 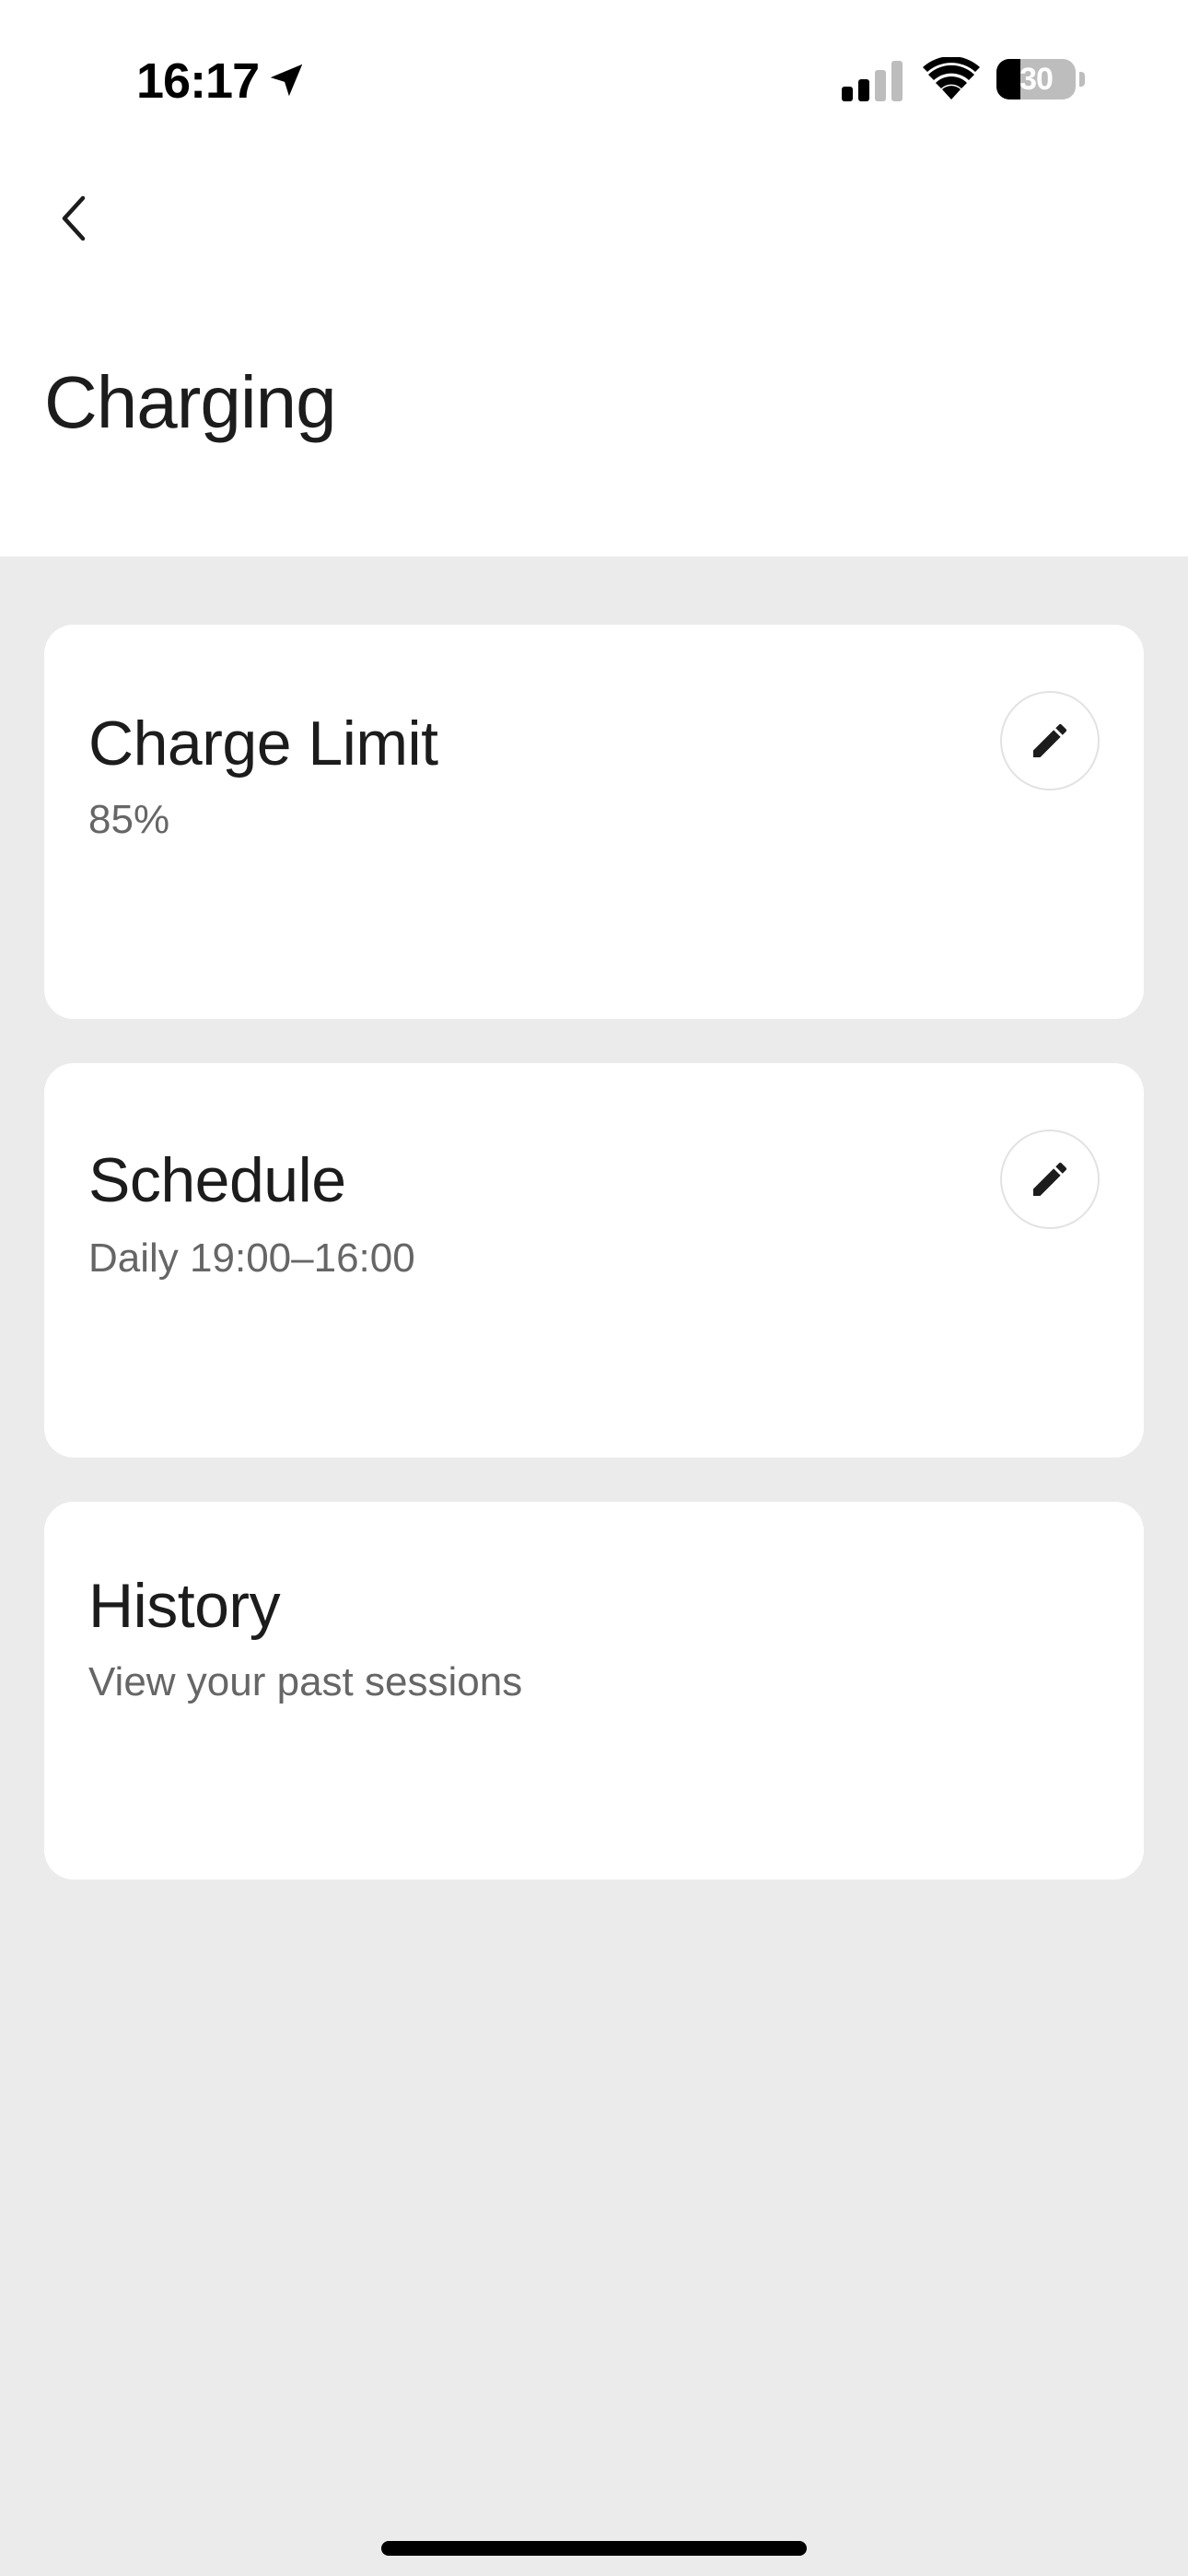 What do you see at coordinates (594, 822) in the screenshot?
I see `charge-limit-card: Charge Limit 85%` at bounding box center [594, 822].